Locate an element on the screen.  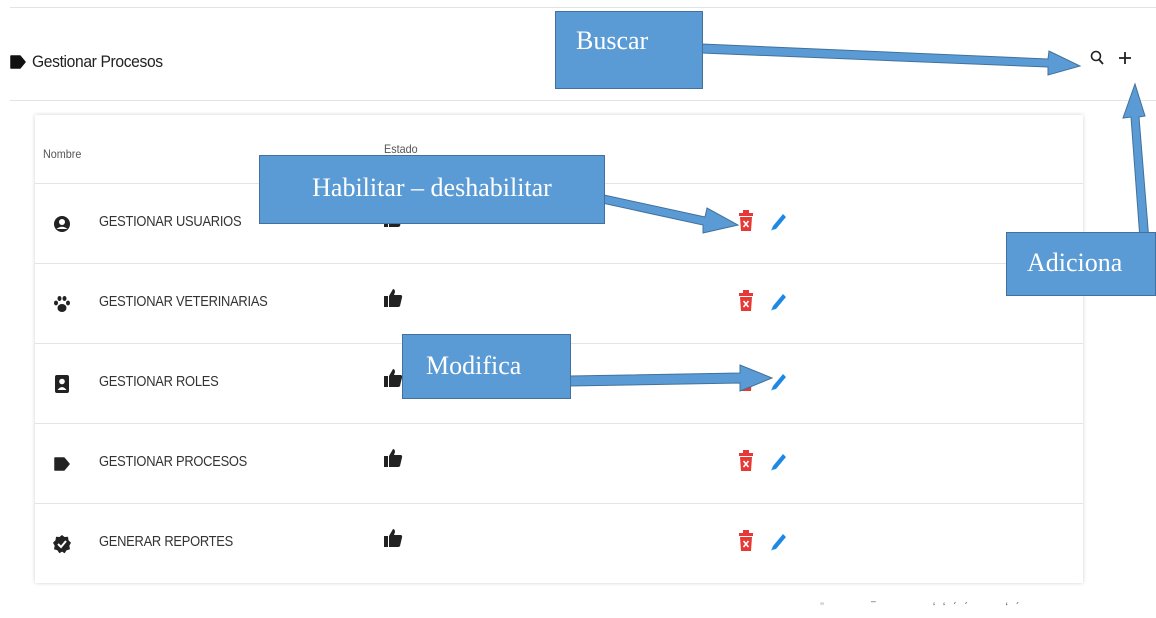
arrow-to-trash is located at coordinates (670, 214).